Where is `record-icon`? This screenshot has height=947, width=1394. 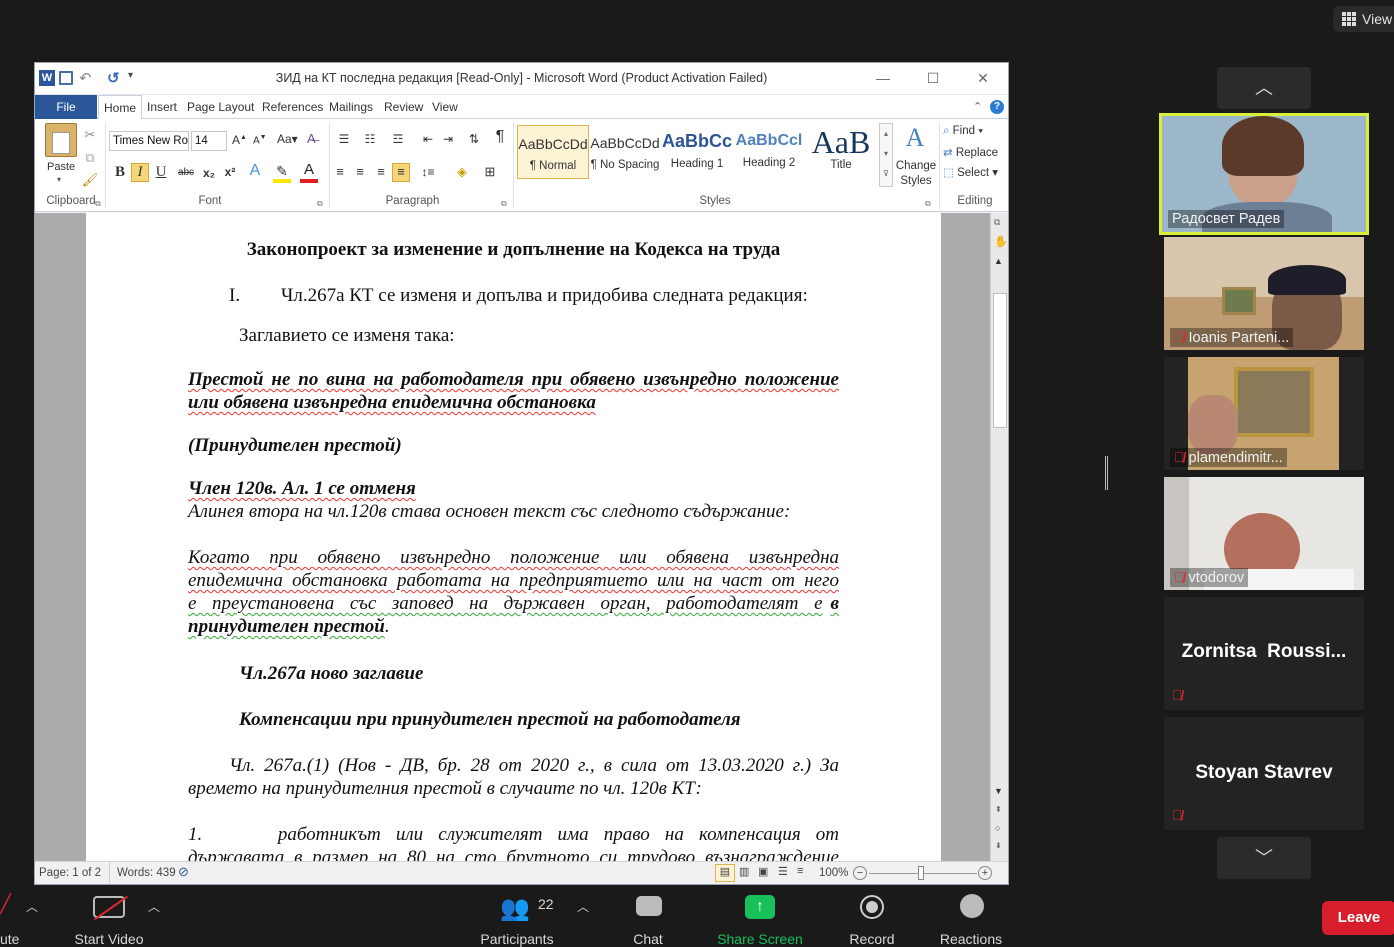 record-icon is located at coordinates (872, 907).